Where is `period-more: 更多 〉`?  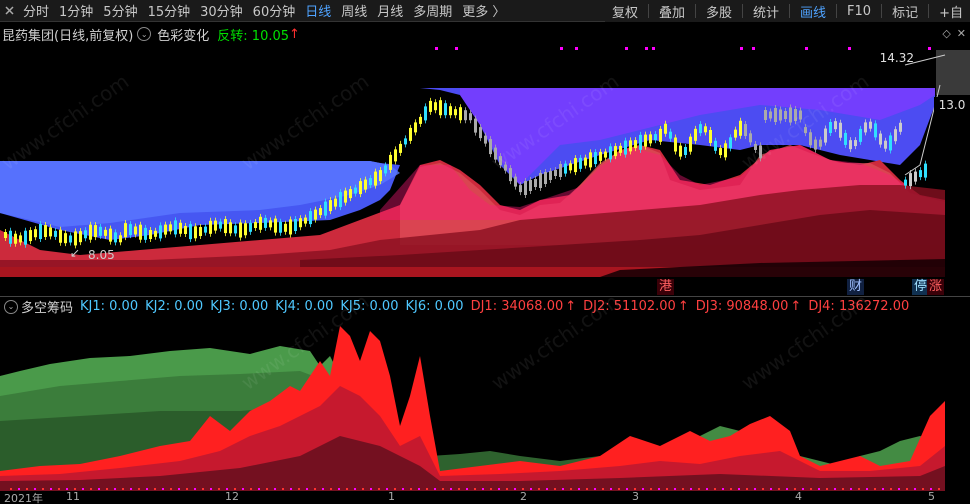
period-more: 更多 〉 is located at coordinates (483, 10).